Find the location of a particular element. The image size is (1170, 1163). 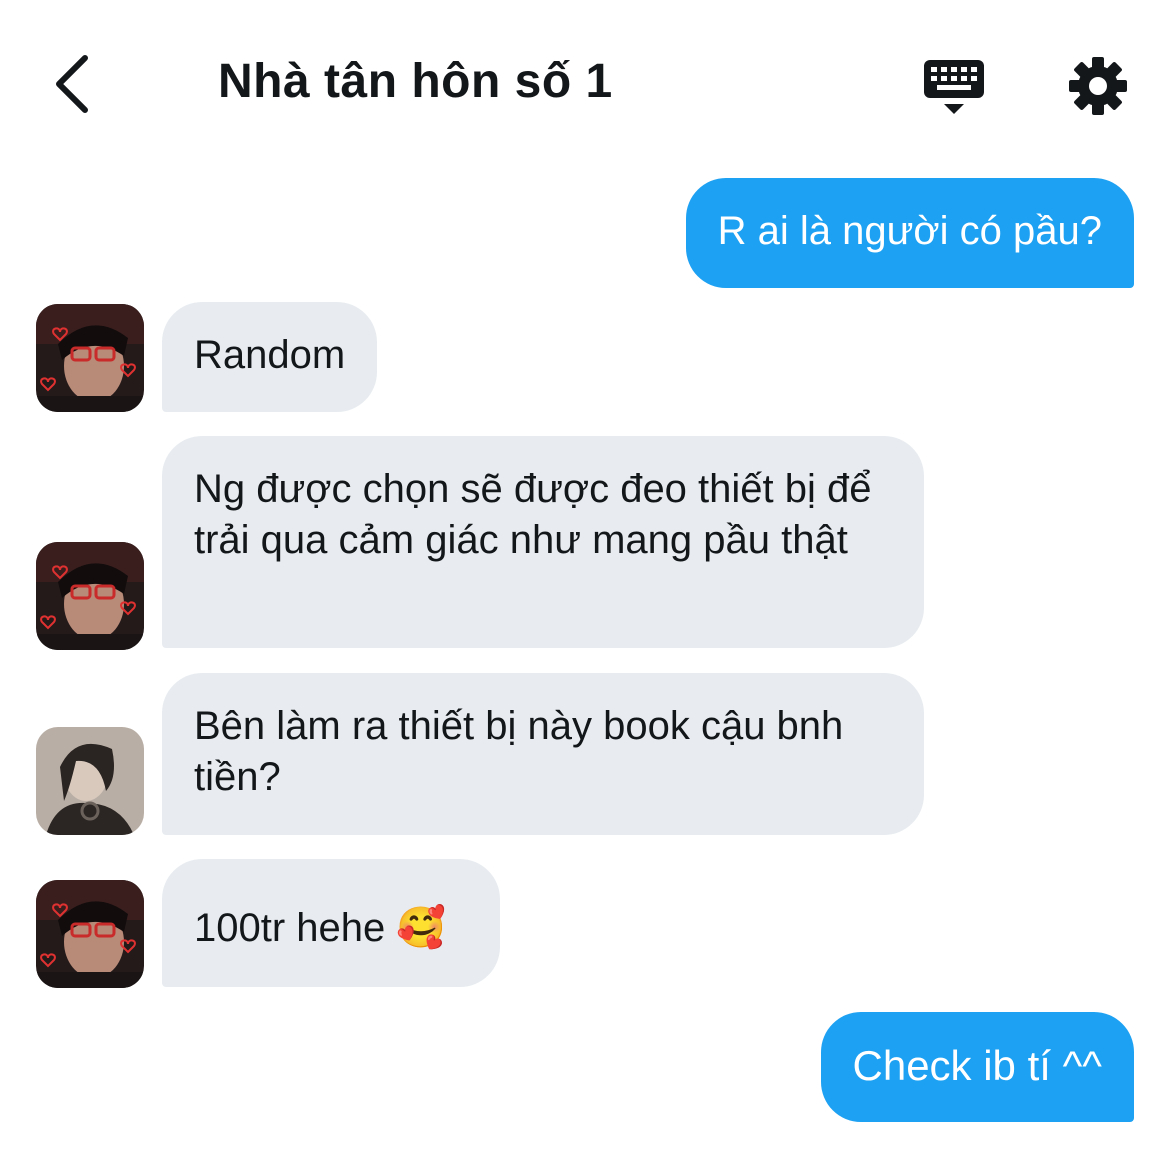

message-bubble-incoming: Random is located at coordinates (270, 357).